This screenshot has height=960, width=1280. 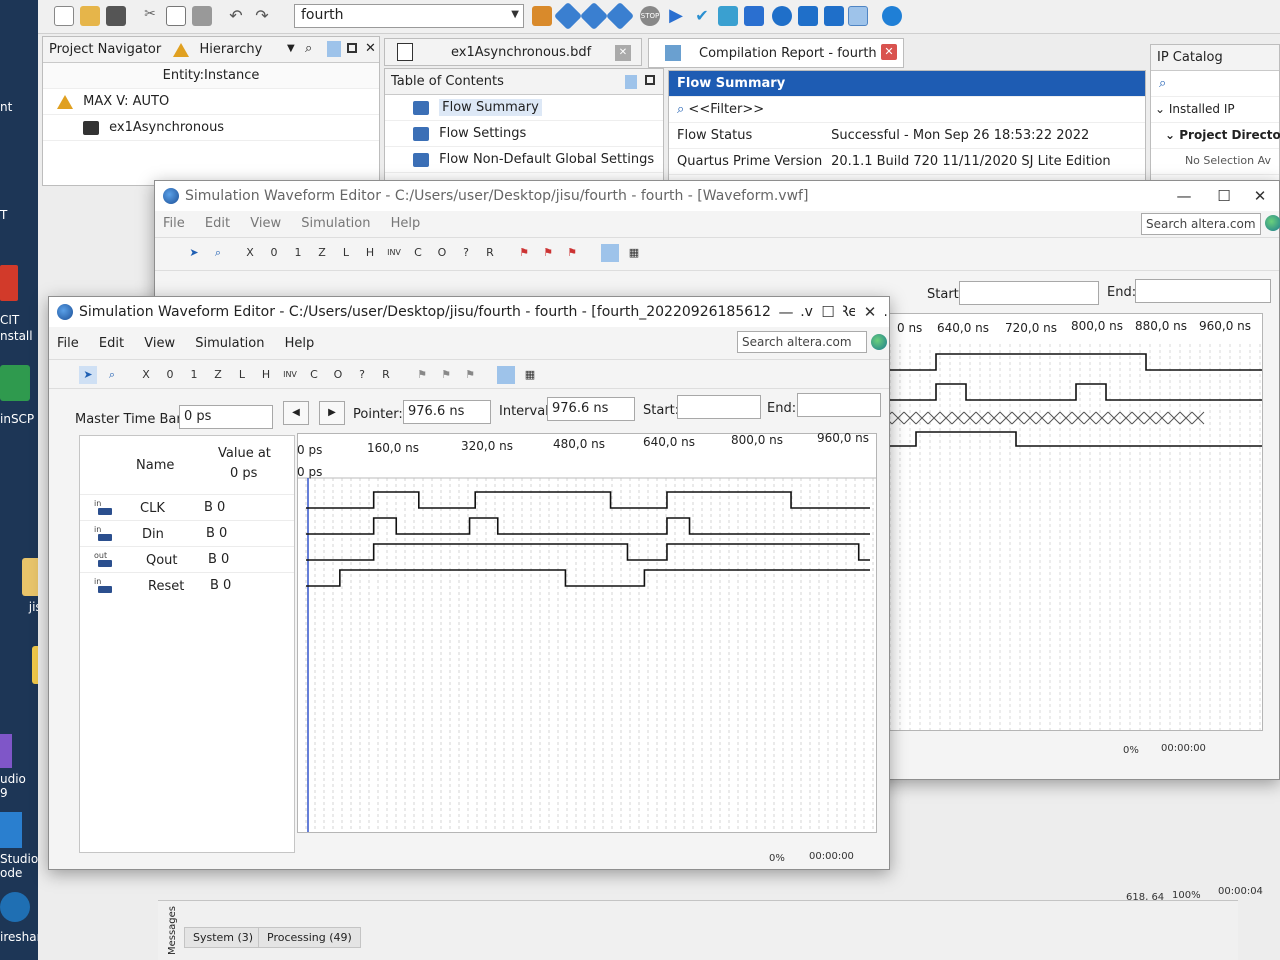 I want to click on next-transition-button: ▶, so click(x=332, y=413).